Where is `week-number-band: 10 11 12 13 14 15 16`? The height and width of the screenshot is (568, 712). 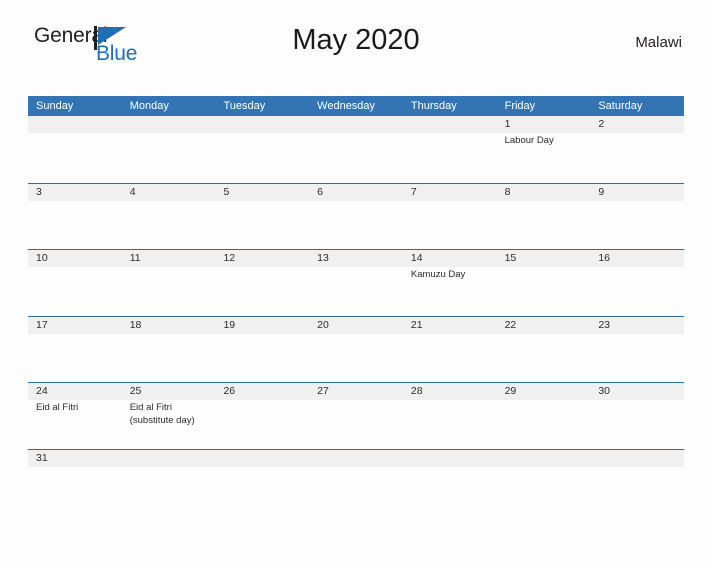 week-number-band: 10 11 12 13 14 15 16 is located at coordinates (356, 258).